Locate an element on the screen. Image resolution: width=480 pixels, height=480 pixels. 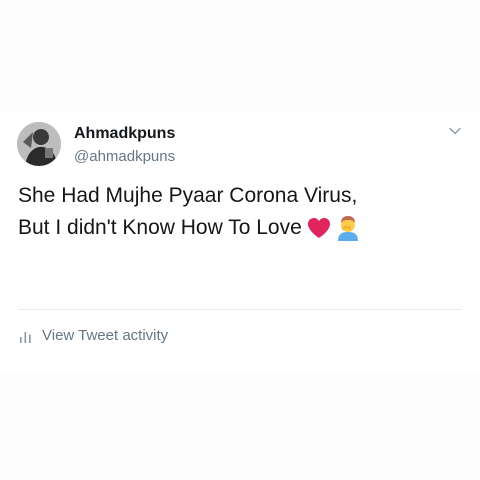
divider is located at coordinates (240, 309).